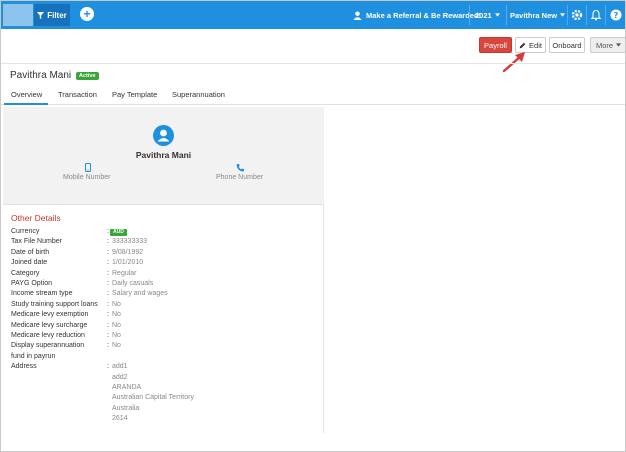  I want to click on address-line: Australian Capital Territory, so click(153, 398).